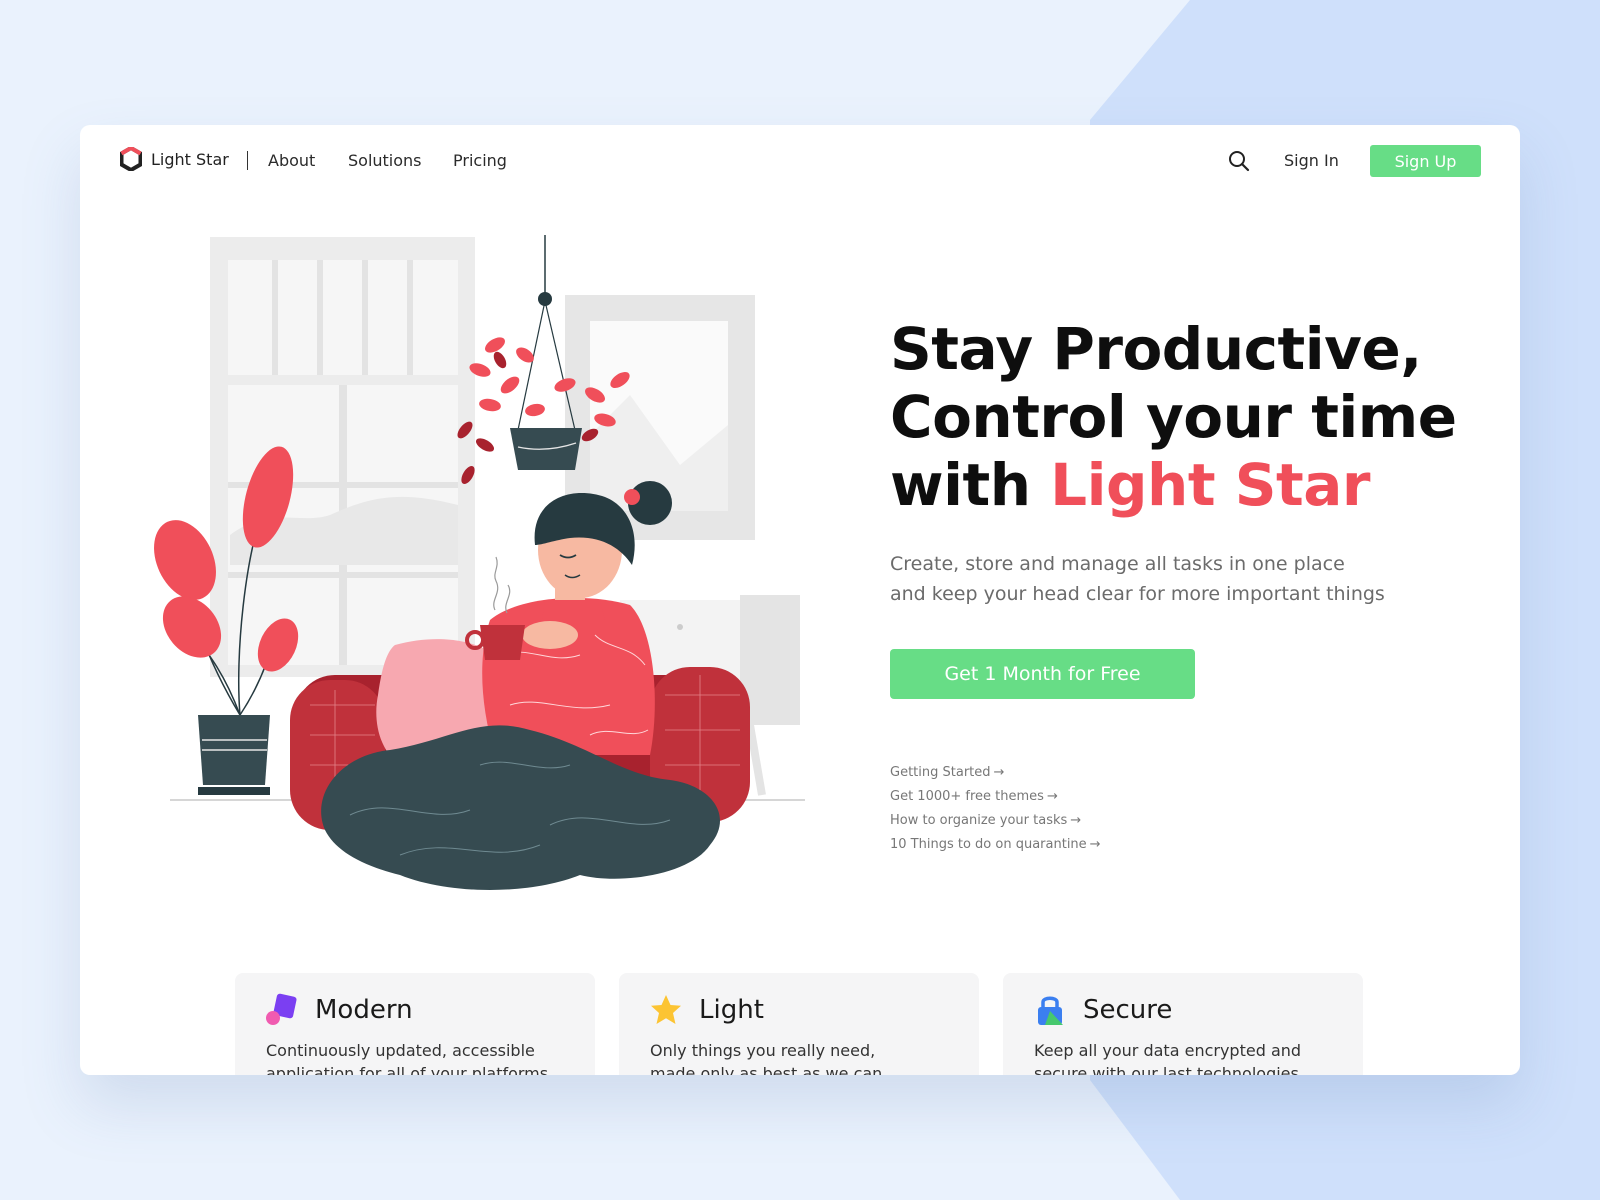 This screenshot has width=1600, height=1200. What do you see at coordinates (967, 796) in the screenshot?
I see `link-label: Get 1000+ free themes` at bounding box center [967, 796].